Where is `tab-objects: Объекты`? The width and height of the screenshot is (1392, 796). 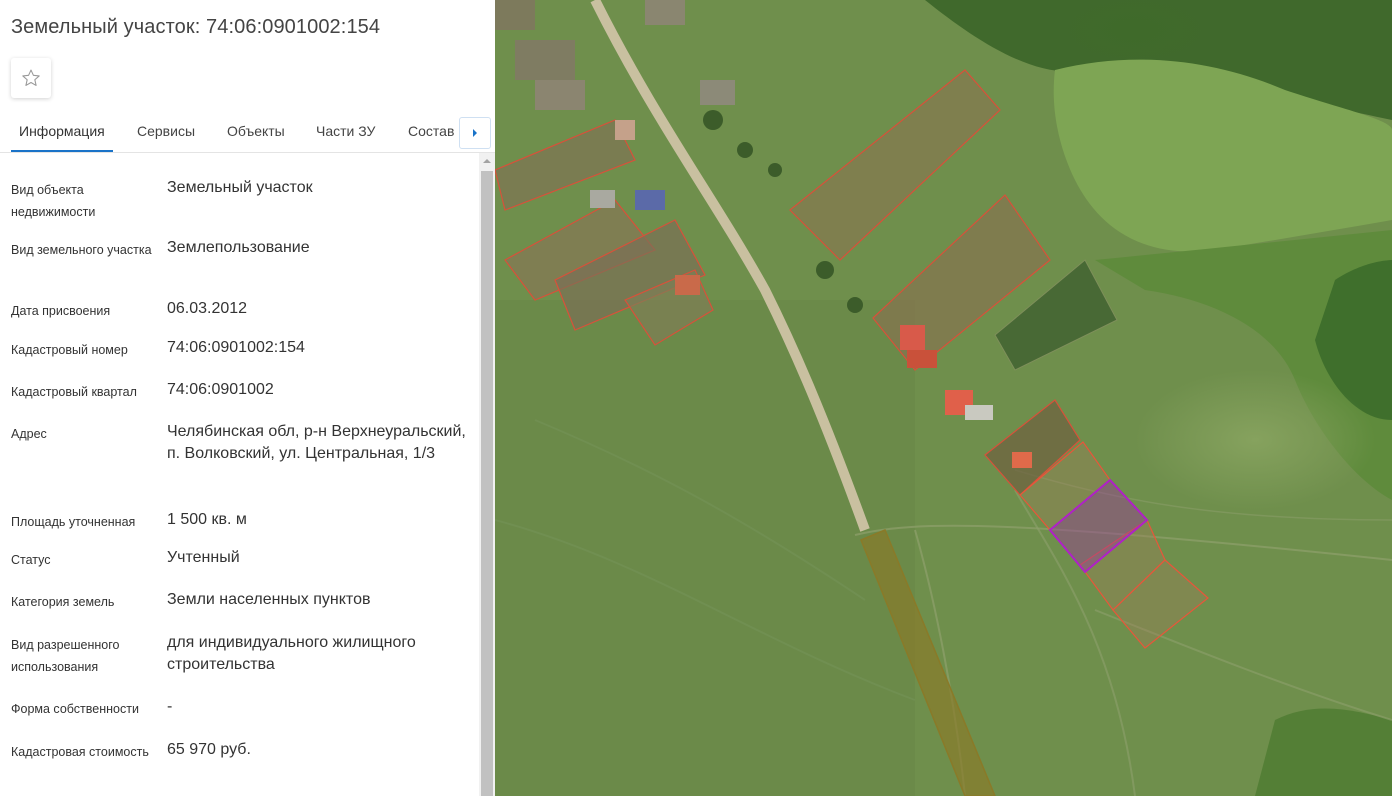 tab-objects: Объекты is located at coordinates (256, 131).